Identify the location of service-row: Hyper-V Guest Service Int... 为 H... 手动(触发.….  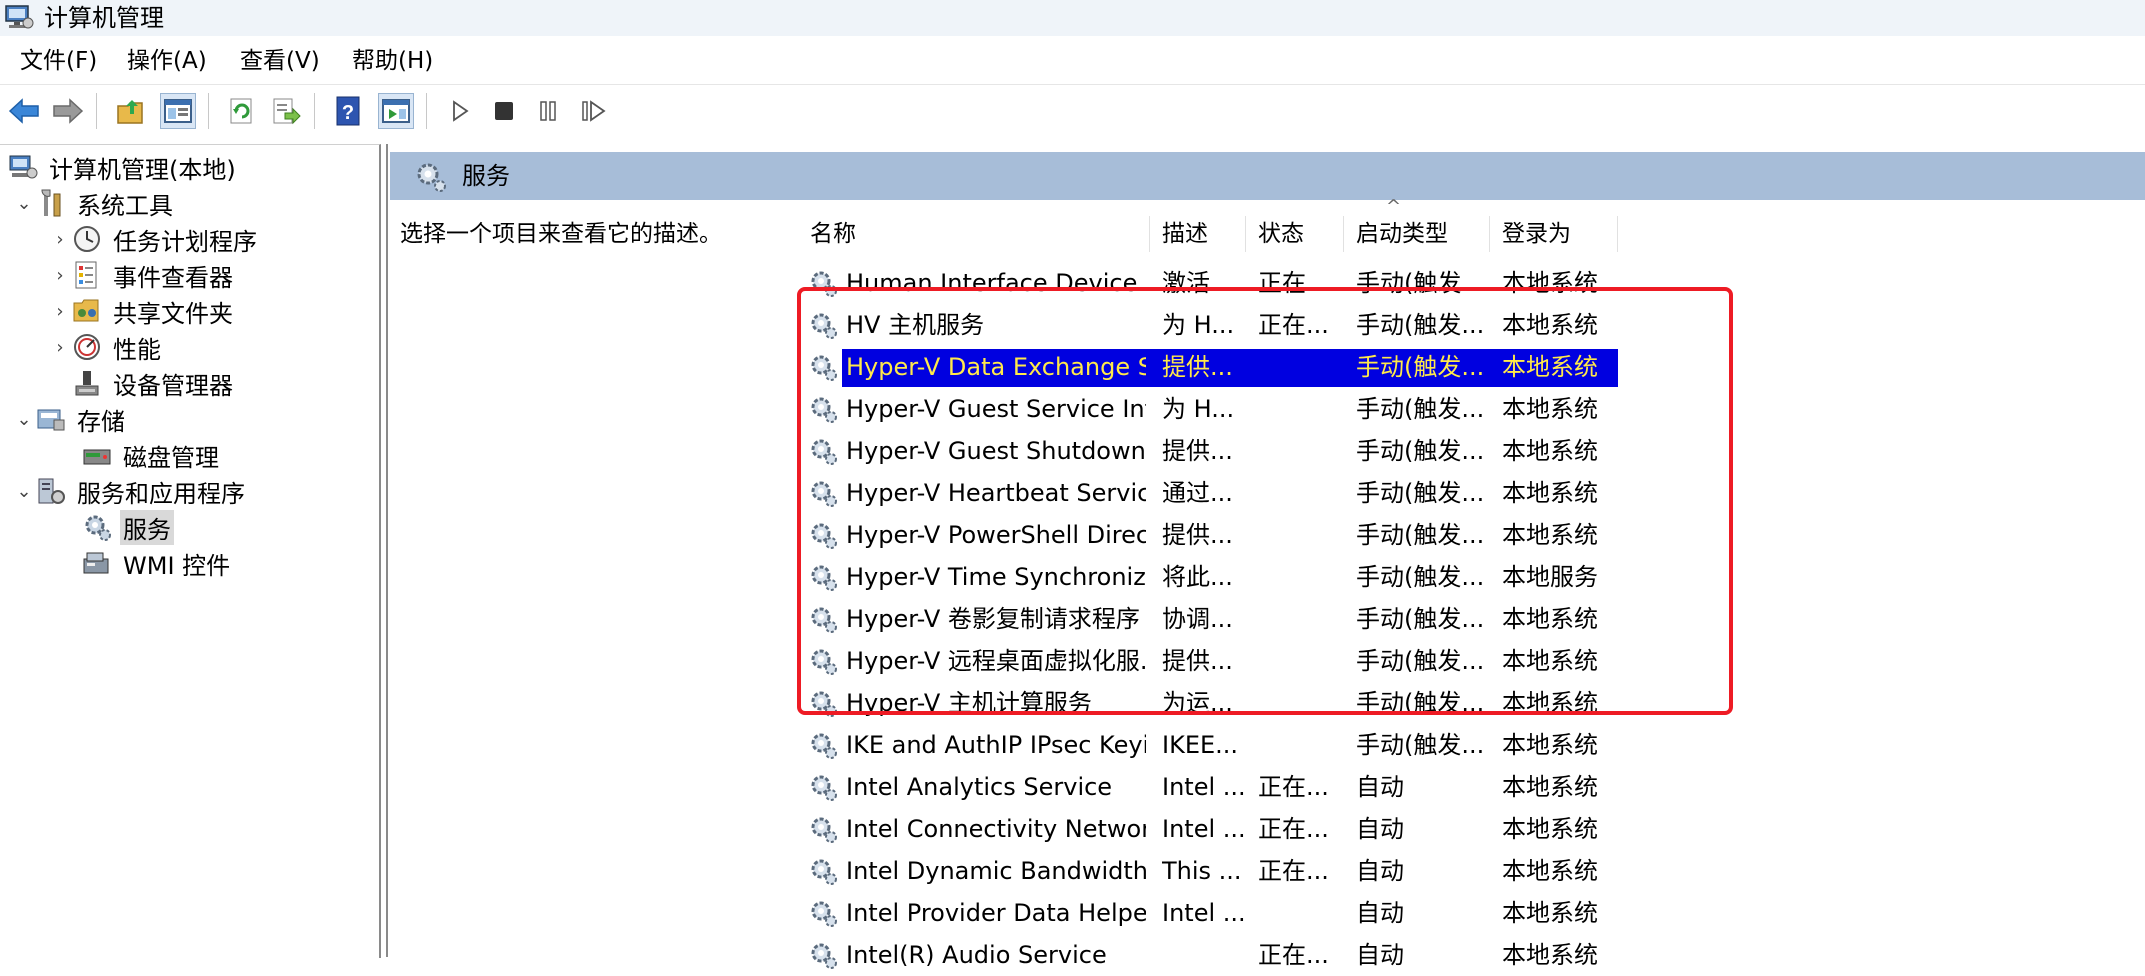
(1208, 409).